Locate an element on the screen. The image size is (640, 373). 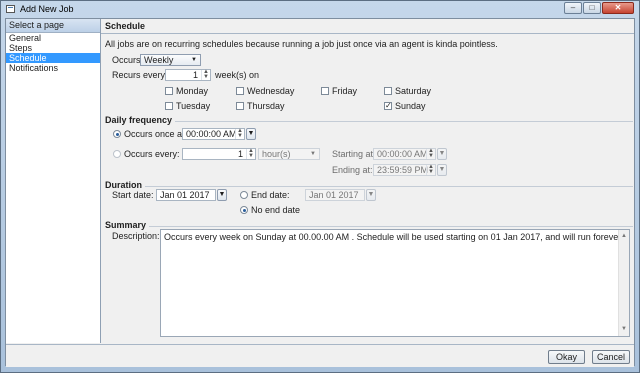
window-controls: – □ ✕ is located at coordinates (599, 8).